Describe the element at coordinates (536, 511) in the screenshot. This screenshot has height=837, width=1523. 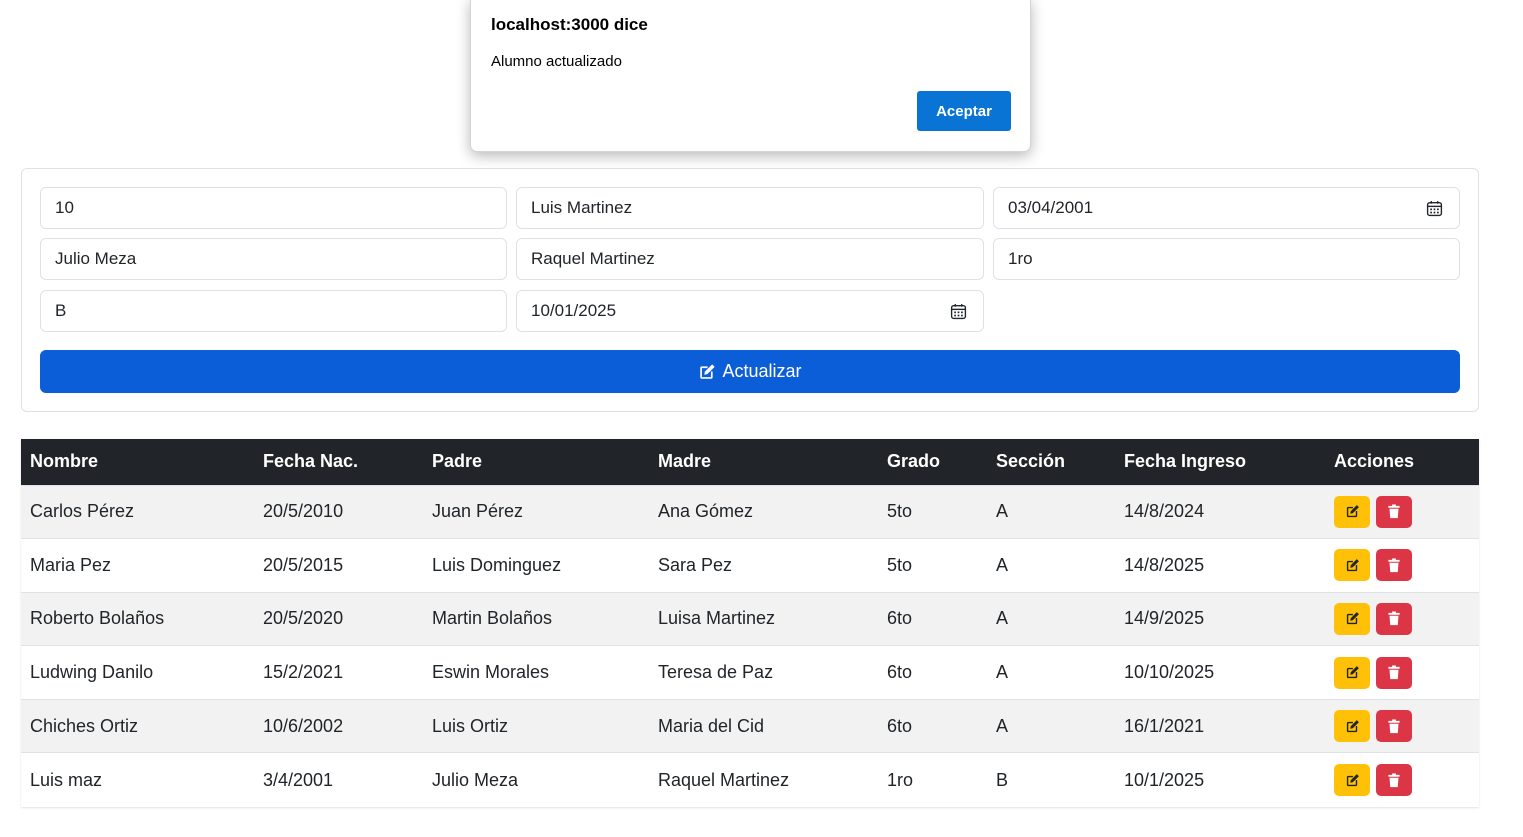
I see `cell-padre: Juan Pérez` at that location.